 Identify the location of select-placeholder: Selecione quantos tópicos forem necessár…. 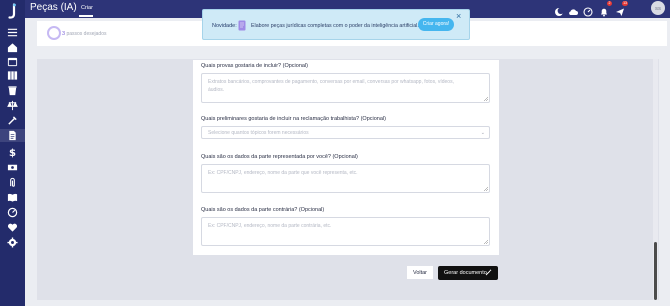
(258, 133).